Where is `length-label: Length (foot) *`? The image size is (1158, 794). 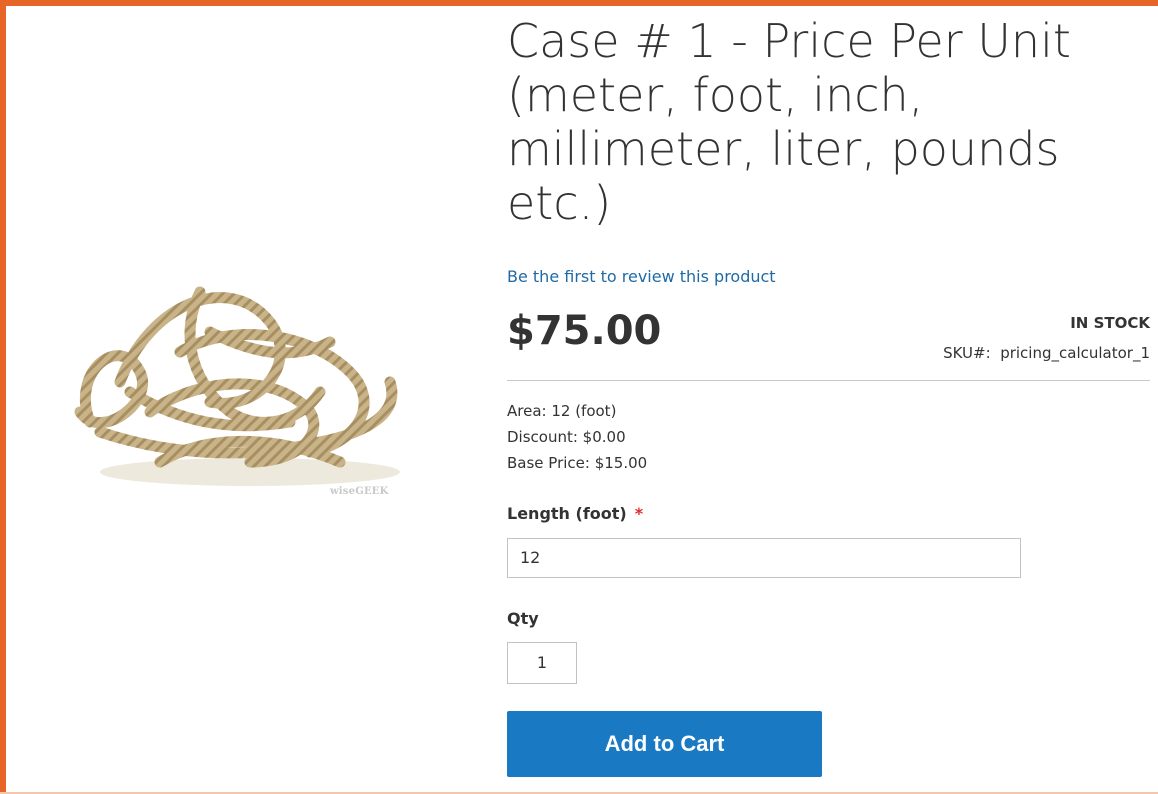
length-label: Length (foot) * is located at coordinates (575, 513).